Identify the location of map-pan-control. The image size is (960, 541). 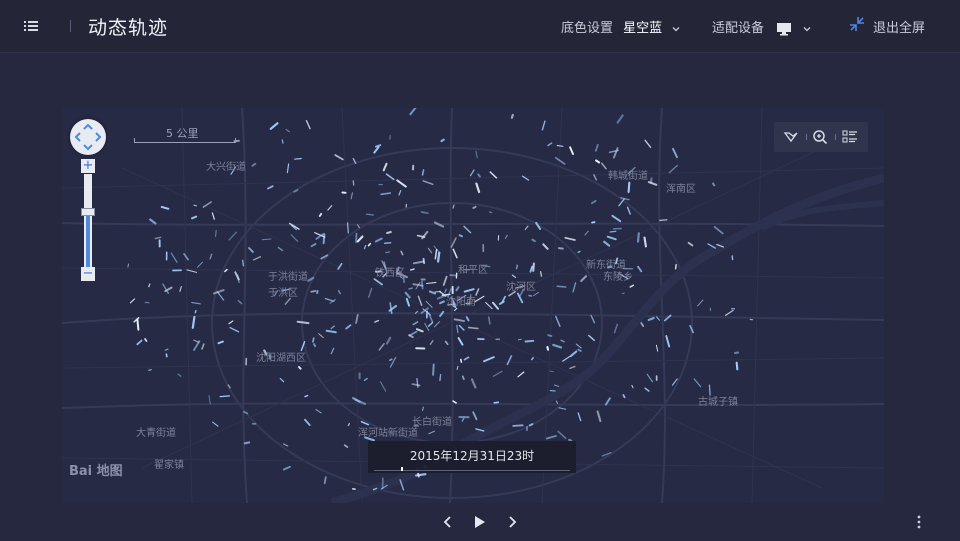
(88, 137).